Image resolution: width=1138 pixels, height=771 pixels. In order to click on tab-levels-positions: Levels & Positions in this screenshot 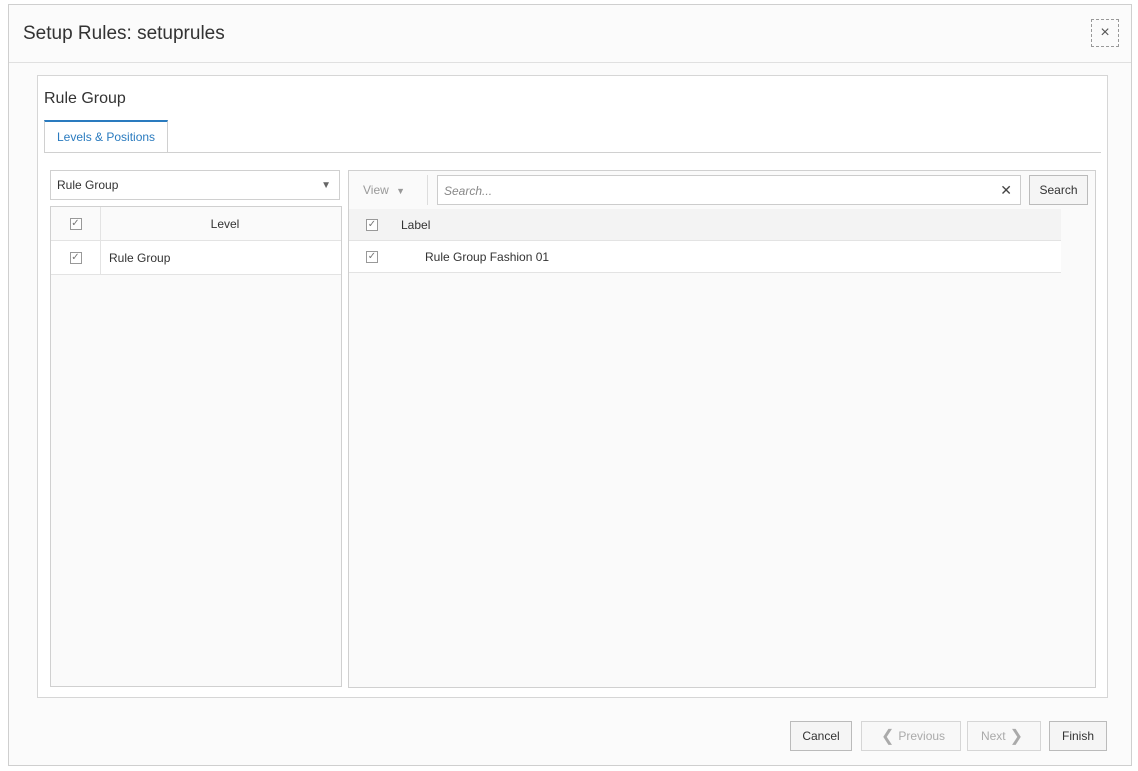, I will do `click(106, 136)`.